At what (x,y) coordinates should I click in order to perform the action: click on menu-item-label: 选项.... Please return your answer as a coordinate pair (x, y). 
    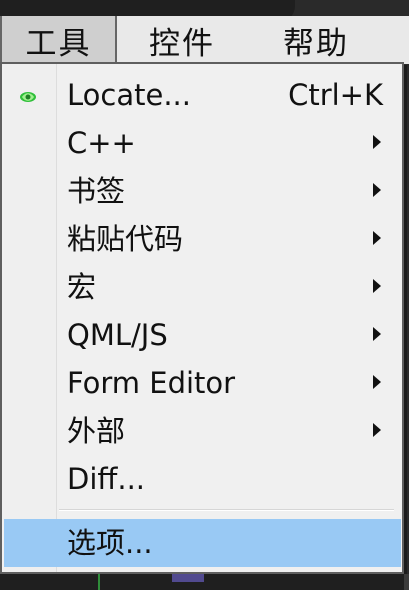
    Looking at the image, I should click on (110, 542).